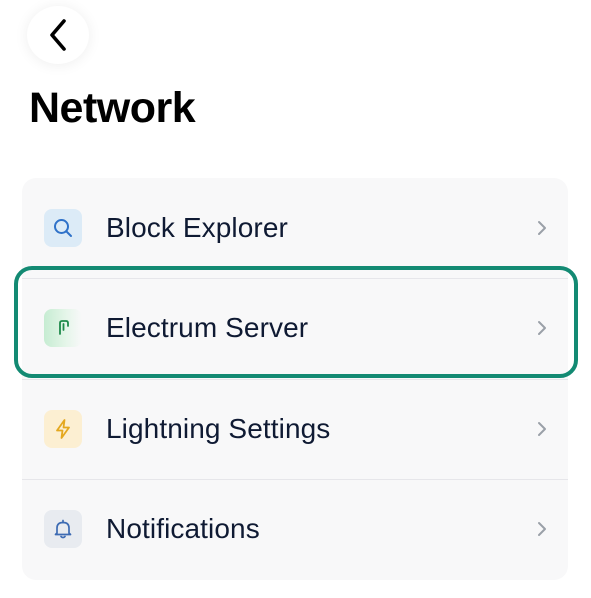  Describe the element at coordinates (63, 228) in the screenshot. I see `search-icon` at that location.